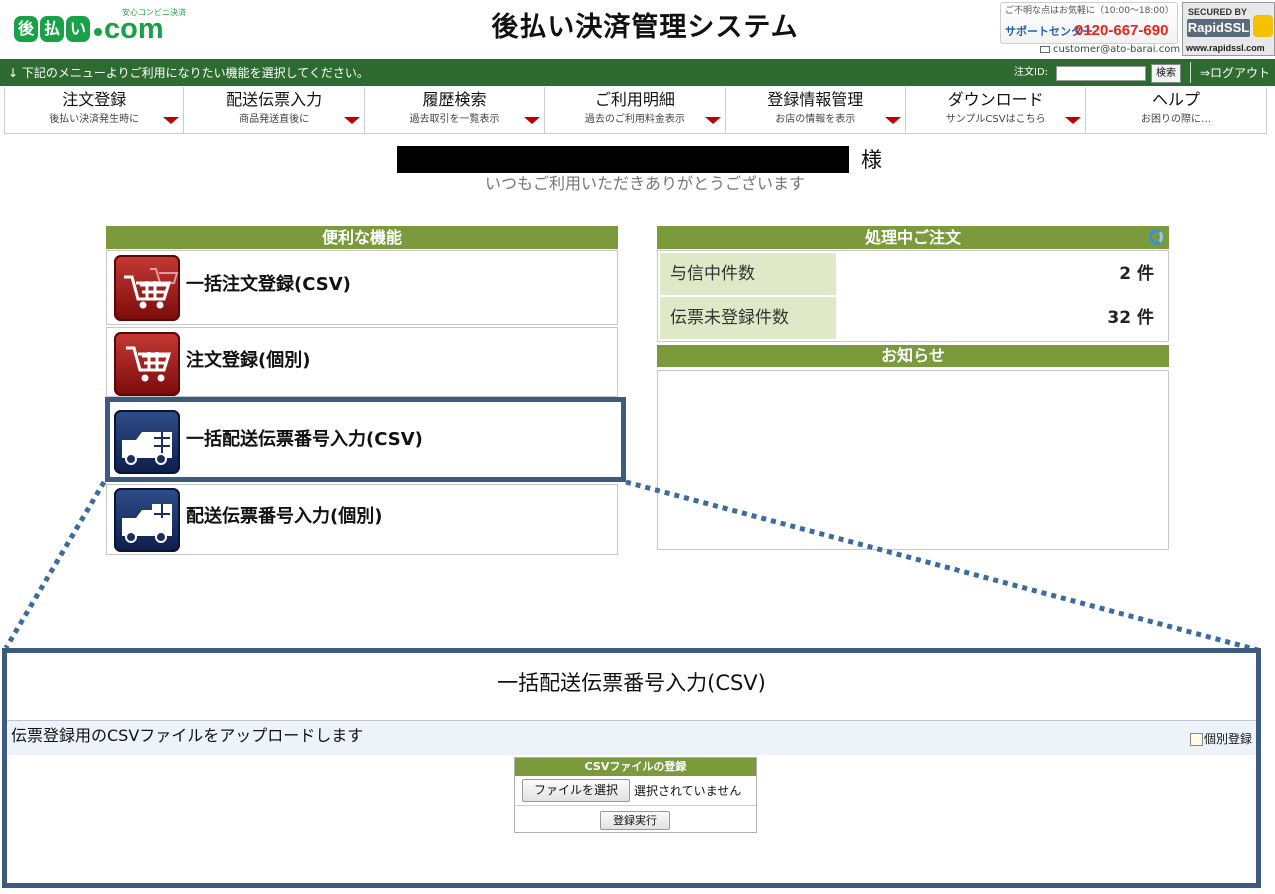 Image resolution: width=1275 pixels, height=894 pixels. I want to click on table-row: 伝票未登録件数 32 件, so click(913, 318).